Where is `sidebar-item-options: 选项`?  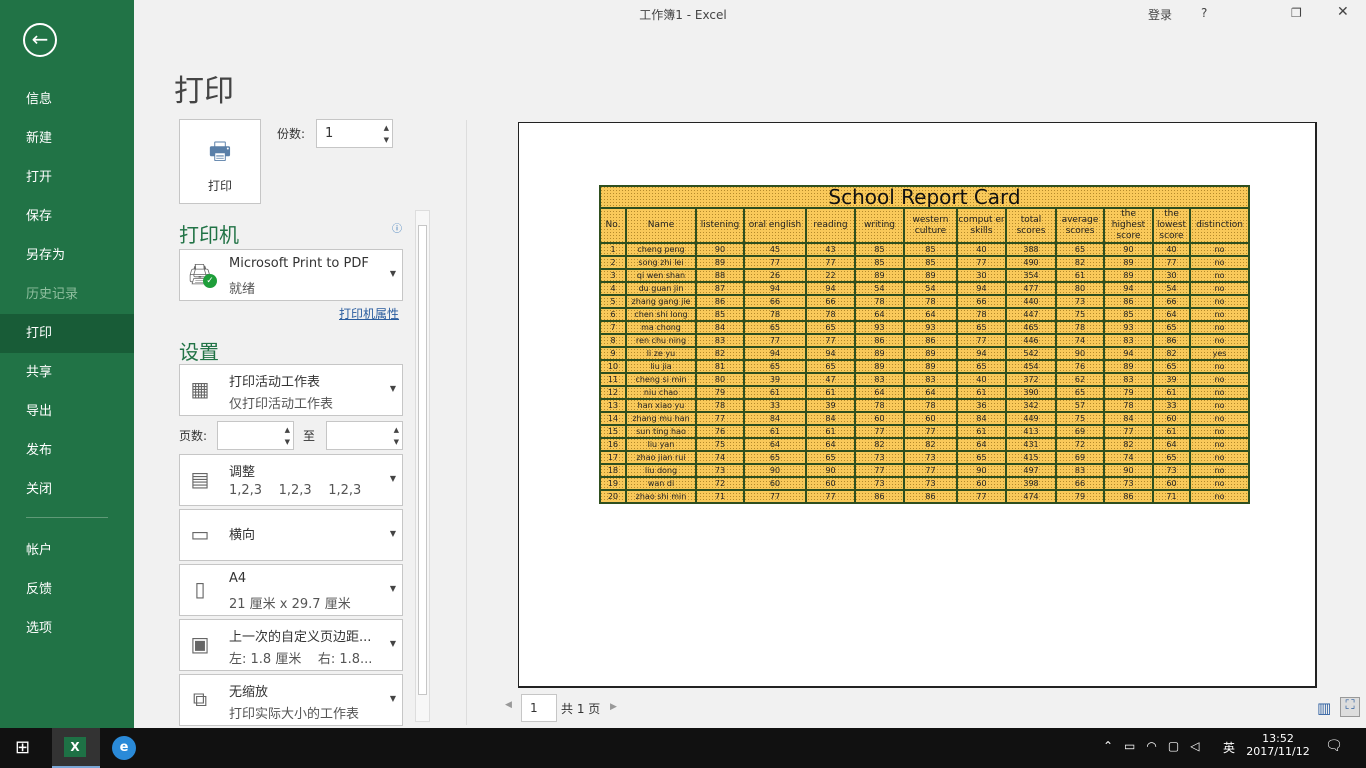 sidebar-item-options: 选项 is located at coordinates (67, 628).